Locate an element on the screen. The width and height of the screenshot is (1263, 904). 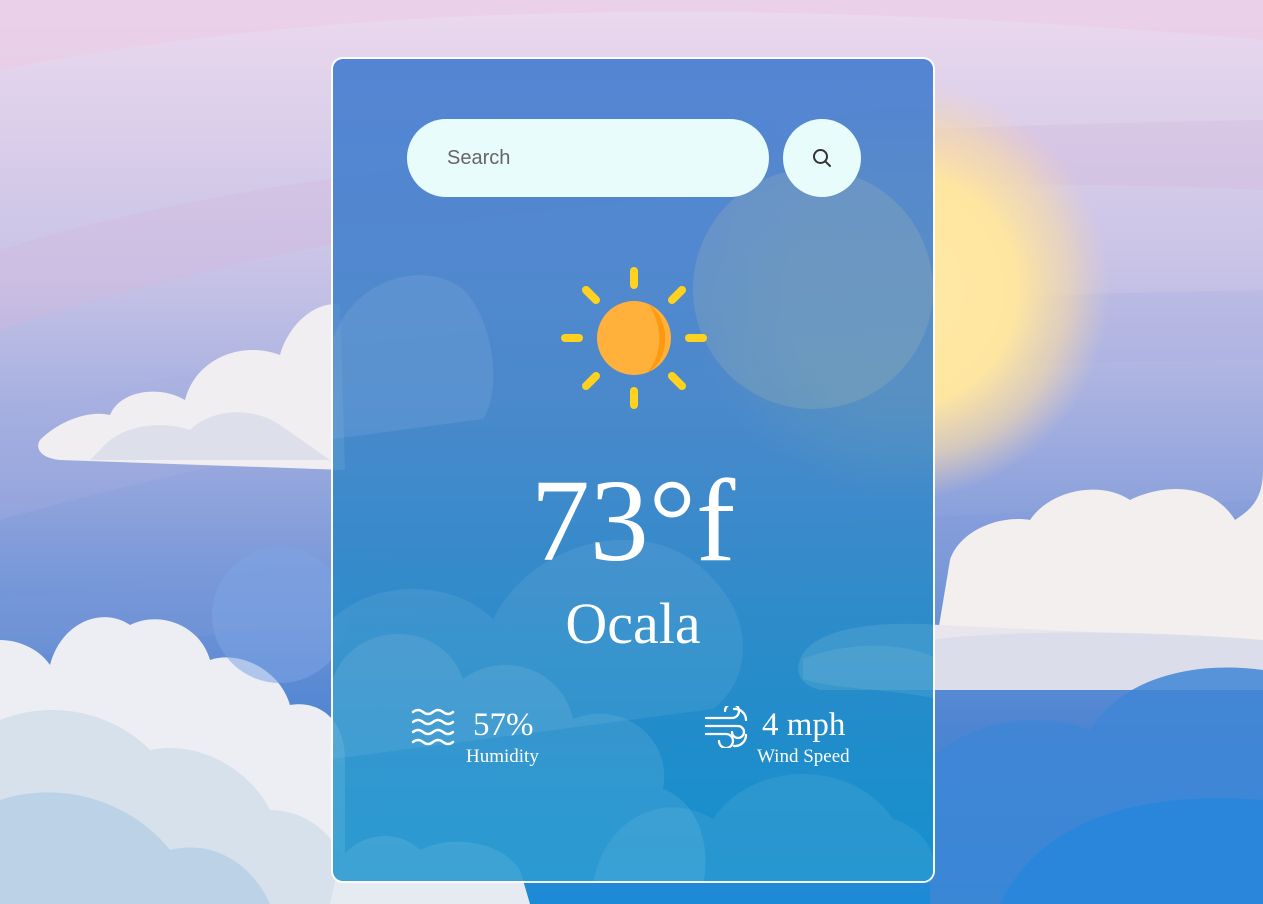
city-name: Ocala is located at coordinates (633, 623).